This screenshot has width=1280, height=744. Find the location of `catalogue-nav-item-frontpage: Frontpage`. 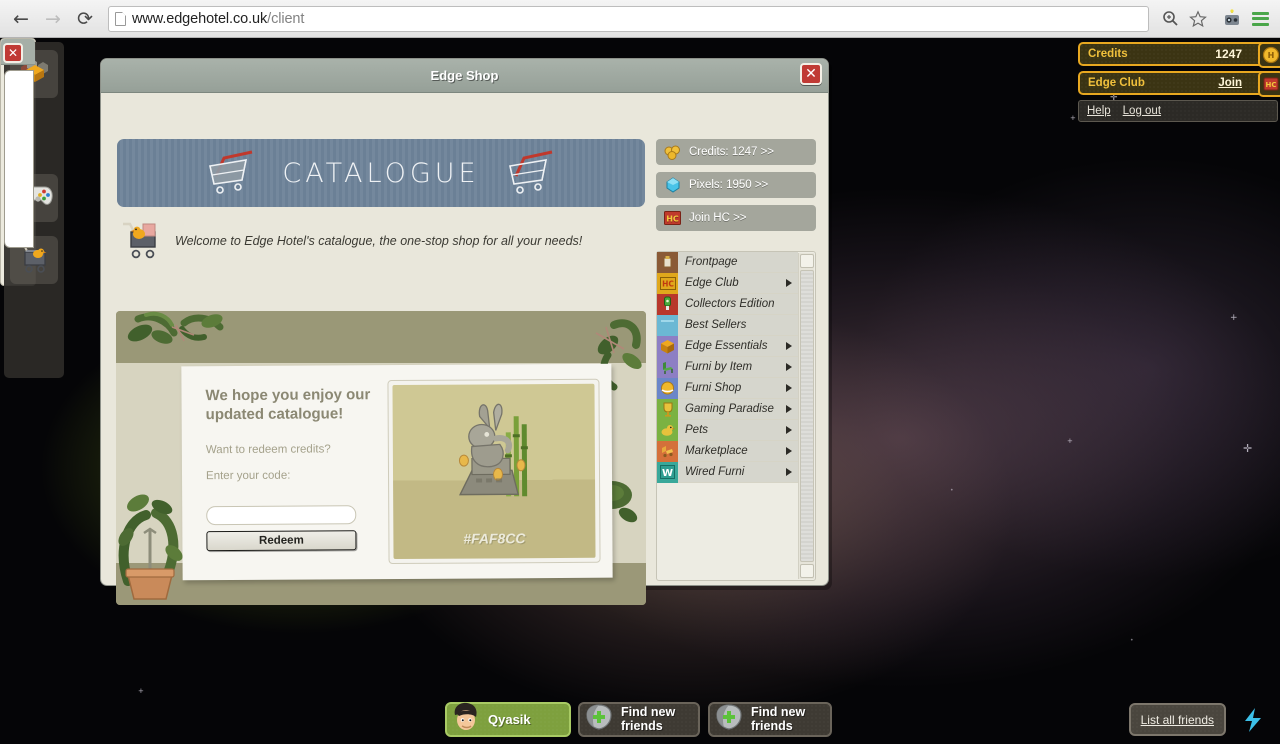

catalogue-nav-item-frontpage: Frontpage is located at coordinates (727, 262).